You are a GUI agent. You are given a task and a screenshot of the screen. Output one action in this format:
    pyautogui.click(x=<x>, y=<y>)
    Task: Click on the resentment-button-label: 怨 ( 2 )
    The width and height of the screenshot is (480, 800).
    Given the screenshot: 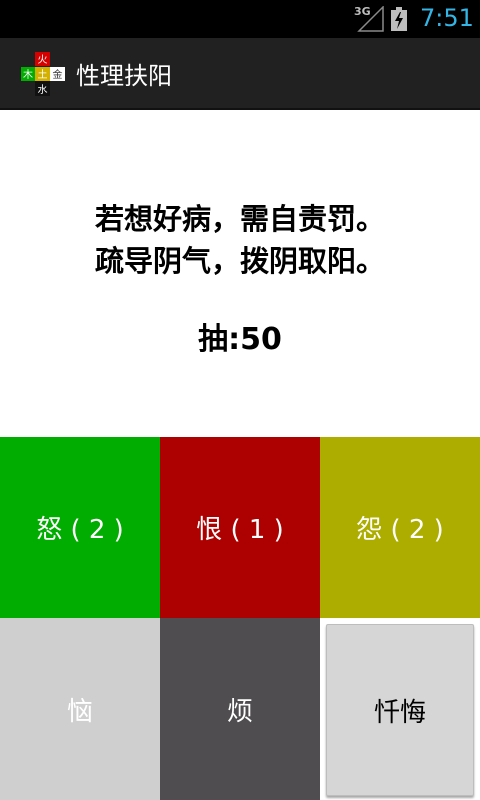 What is the action you would take?
    pyautogui.click(x=400, y=530)
    